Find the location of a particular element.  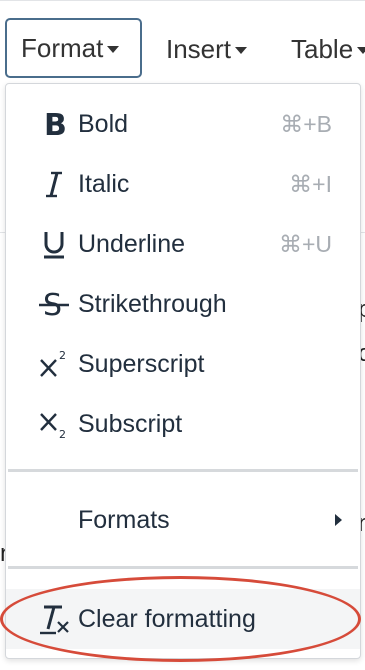

underline-icon is located at coordinates (54, 244).